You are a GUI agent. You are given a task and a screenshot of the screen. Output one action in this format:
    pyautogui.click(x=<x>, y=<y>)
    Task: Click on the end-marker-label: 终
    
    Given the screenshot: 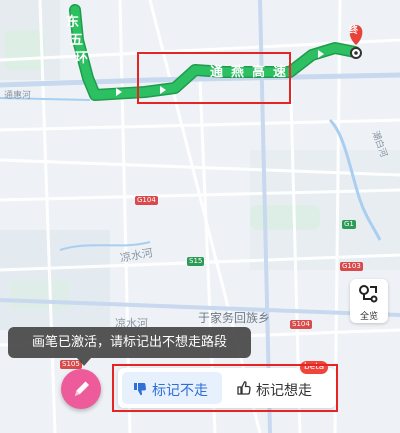 What is the action you would take?
    pyautogui.click(x=354, y=31)
    